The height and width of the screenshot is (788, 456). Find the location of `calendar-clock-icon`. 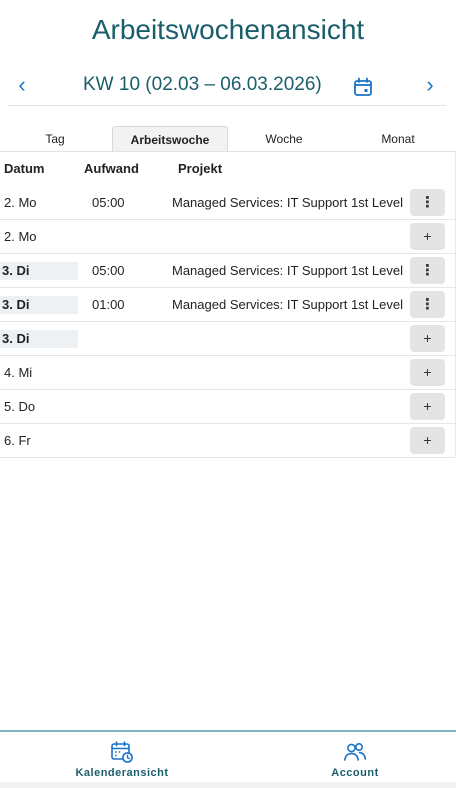

calendar-clock-icon is located at coordinates (122, 752).